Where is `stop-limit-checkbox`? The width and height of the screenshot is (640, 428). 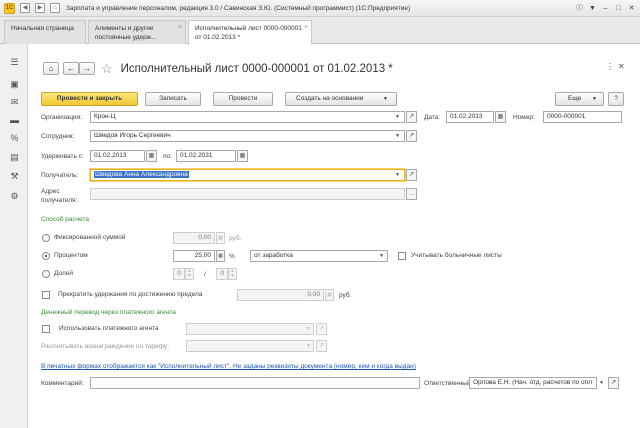
stop-limit-checkbox is located at coordinates (46, 295).